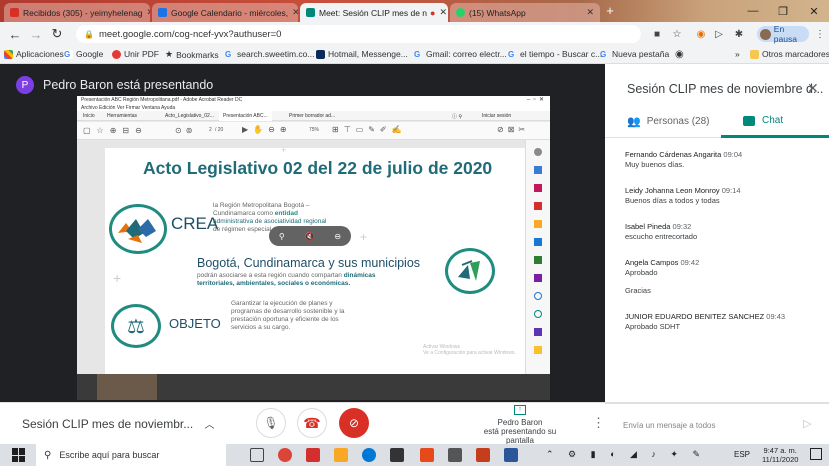 The image size is (829, 466). I want to click on camera-icon: ■, so click(657, 34).